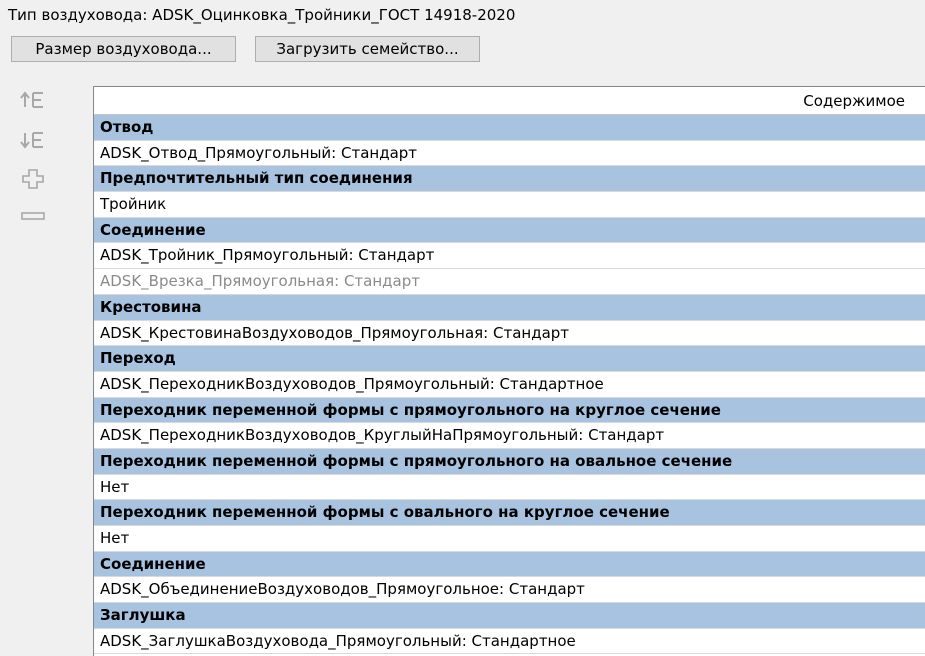  Describe the element at coordinates (509, 616) in the screenshot. I see `group-header: Заглушка` at that location.